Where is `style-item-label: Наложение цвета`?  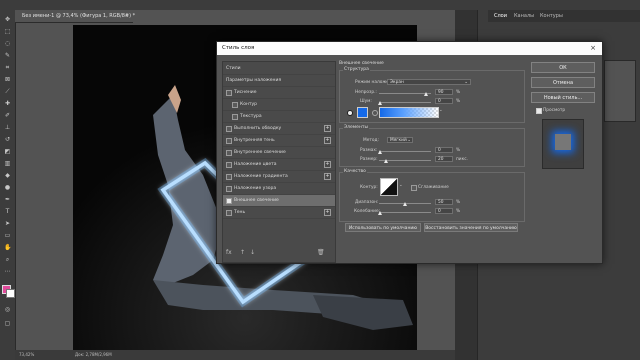
style-item-label: Наложение цвета is located at coordinates (255, 164).